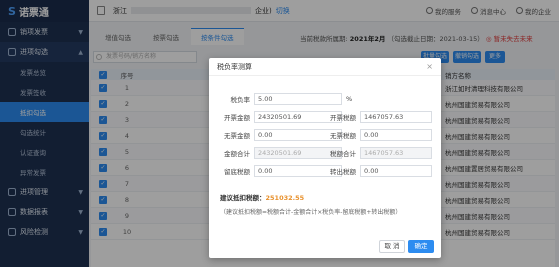 Image resolution: width=559 pixels, height=267 pixels. What do you see at coordinates (343, 117) in the screenshot?
I see `field-label: 开票税额` at bounding box center [343, 117].